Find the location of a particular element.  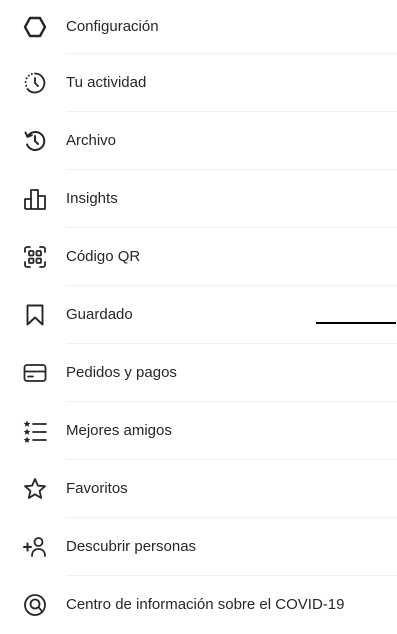

menu-item-label: Favoritos is located at coordinates (97, 488).